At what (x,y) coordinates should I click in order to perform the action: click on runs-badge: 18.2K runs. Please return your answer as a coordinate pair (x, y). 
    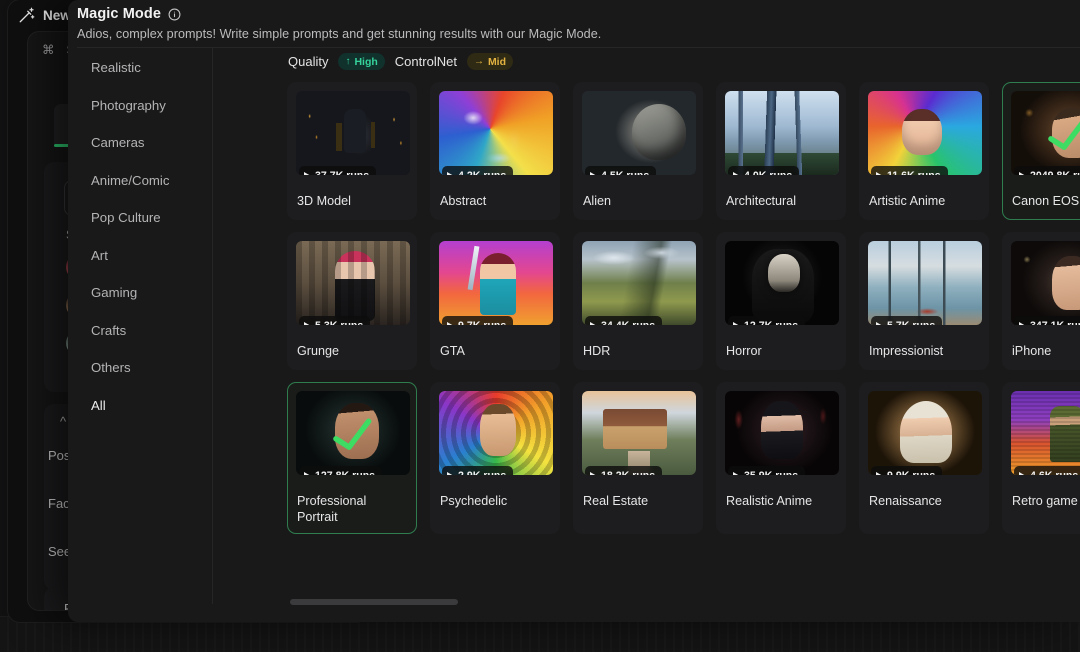
    Looking at the image, I should click on (624, 471).